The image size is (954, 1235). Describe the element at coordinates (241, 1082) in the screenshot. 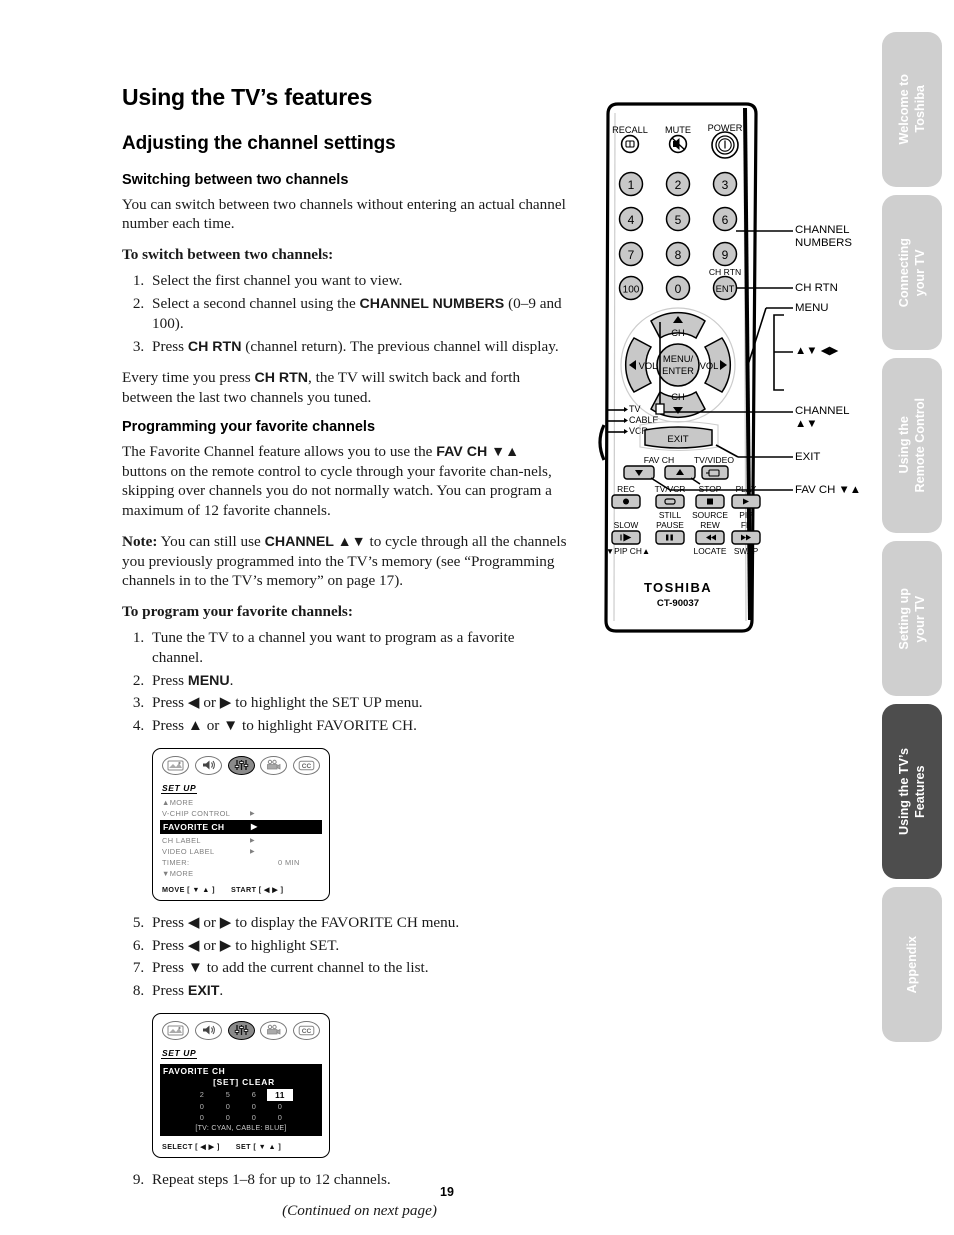

I see `osd-set-clear: [SET] CLEAR` at that location.